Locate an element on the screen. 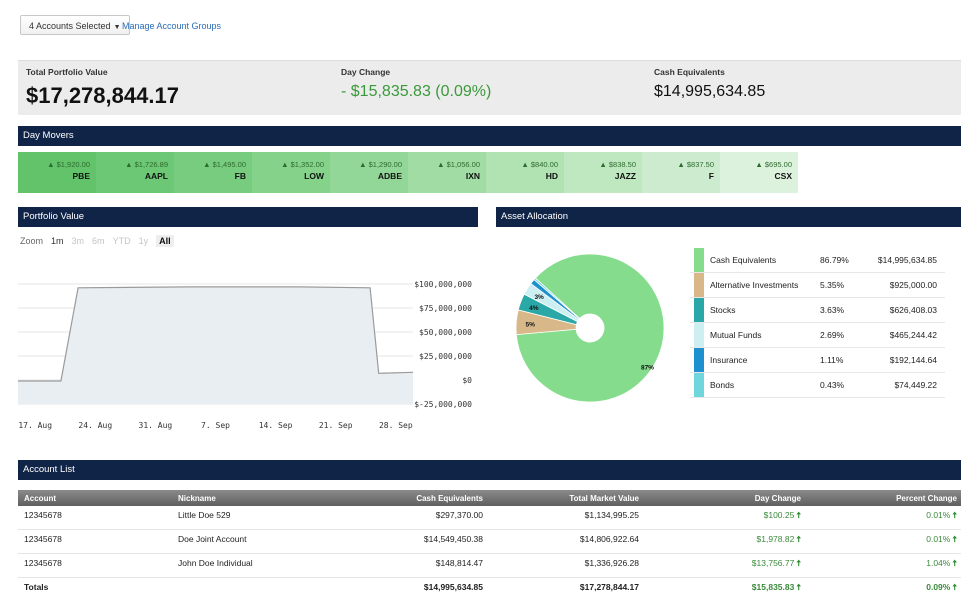  mover-tile: ▲ $1,290.00 ADBE is located at coordinates (369, 172).